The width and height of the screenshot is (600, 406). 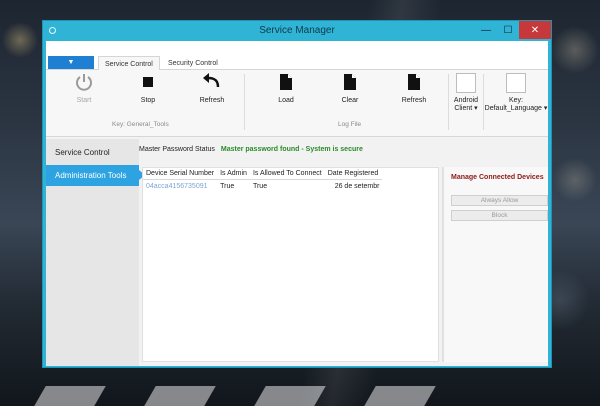 What do you see at coordinates (297, 63) in the screenshot?
I see `ribbon-tabs: ▼ Service Control Security Control` at bounding box center [297, 63].